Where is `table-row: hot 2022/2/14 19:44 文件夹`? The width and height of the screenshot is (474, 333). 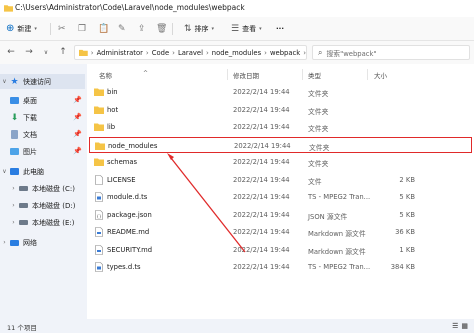
table-row: hot 2022/2/14 19:44 文件夹 is located at coordinates (280, 110).